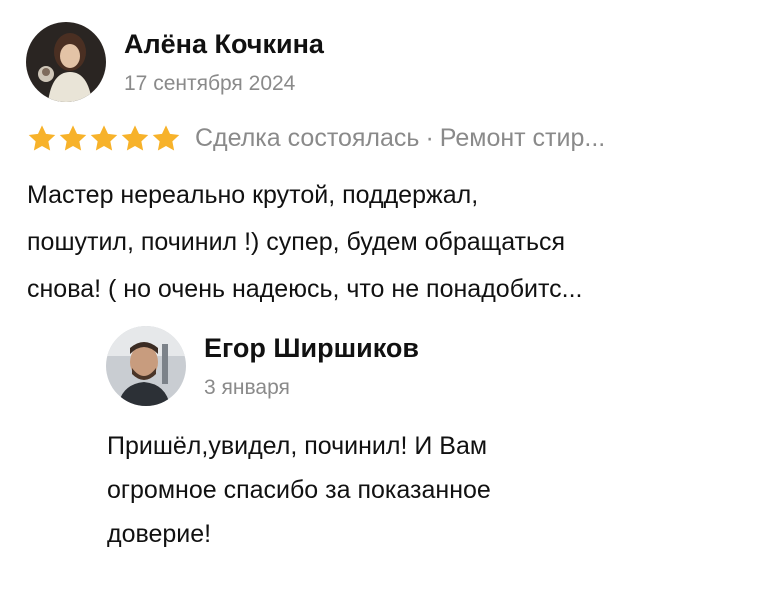 The height and width of the screenshot is (604, 772). What do you see at coordinates (253, 195) in the screenshot?
I see `review-text-line: Мастер нереально крутой, поддержал,` at bounding box center [253, 195].